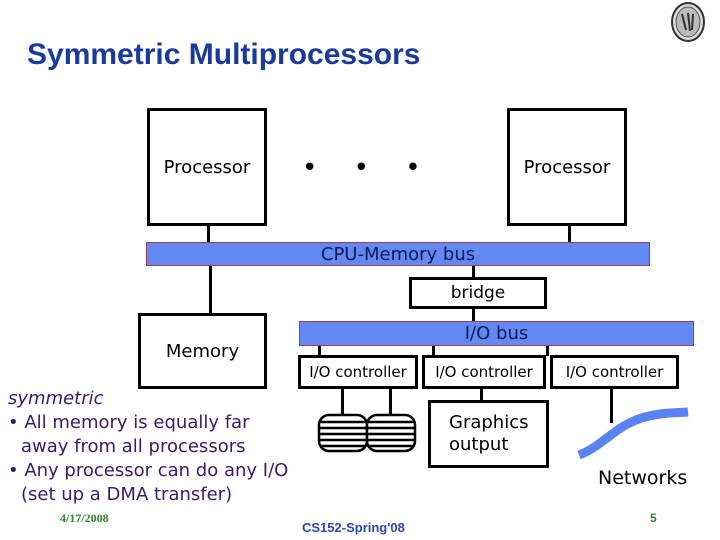 The width and height of the screenshot is (720, 540). I want to click on footer-course: CS152-Spring'08, so click(353, 527).